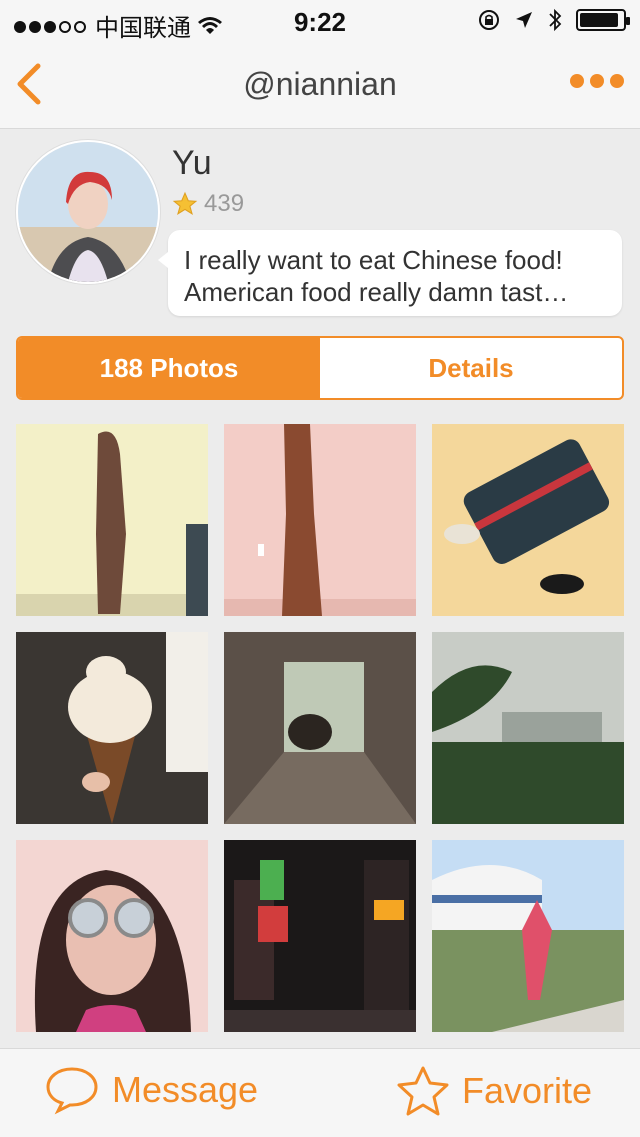  What do you see at coordinates (185, 1089) in the screenshot?
I see `message-label: Message` at bounding box center [185, 1089].